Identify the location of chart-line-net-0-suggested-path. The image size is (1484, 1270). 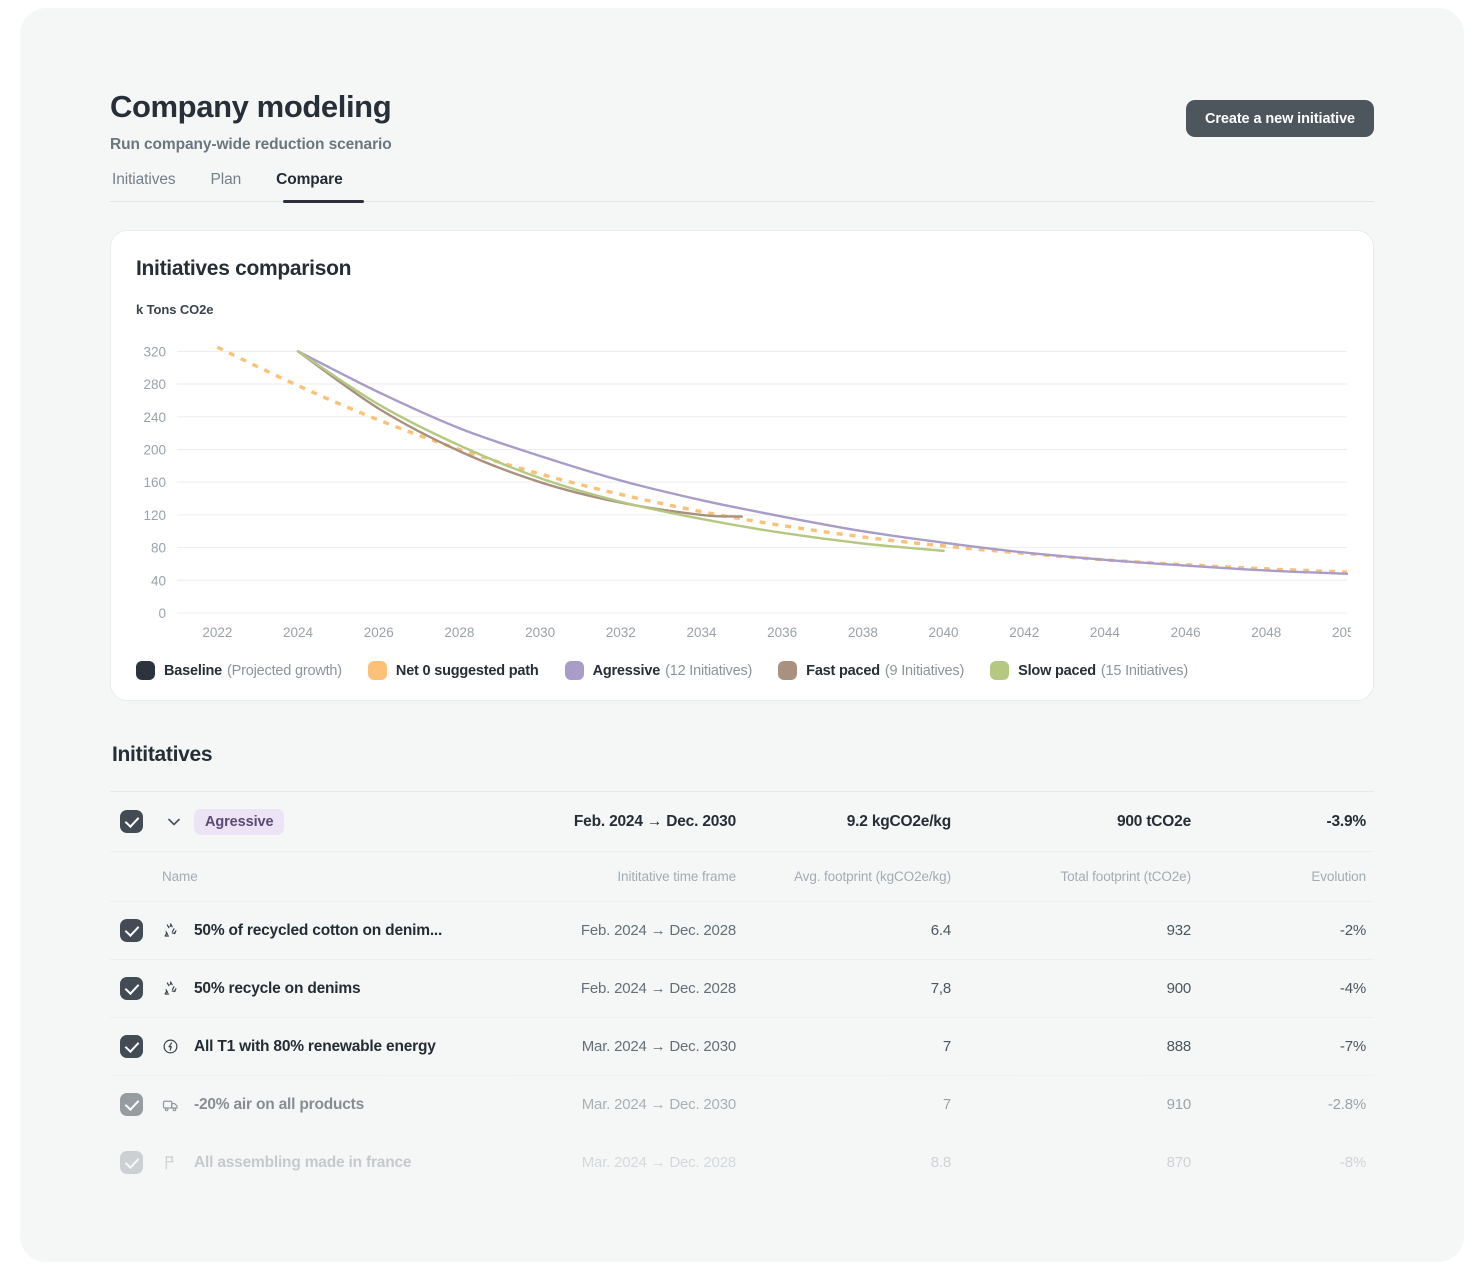
(782, 459).